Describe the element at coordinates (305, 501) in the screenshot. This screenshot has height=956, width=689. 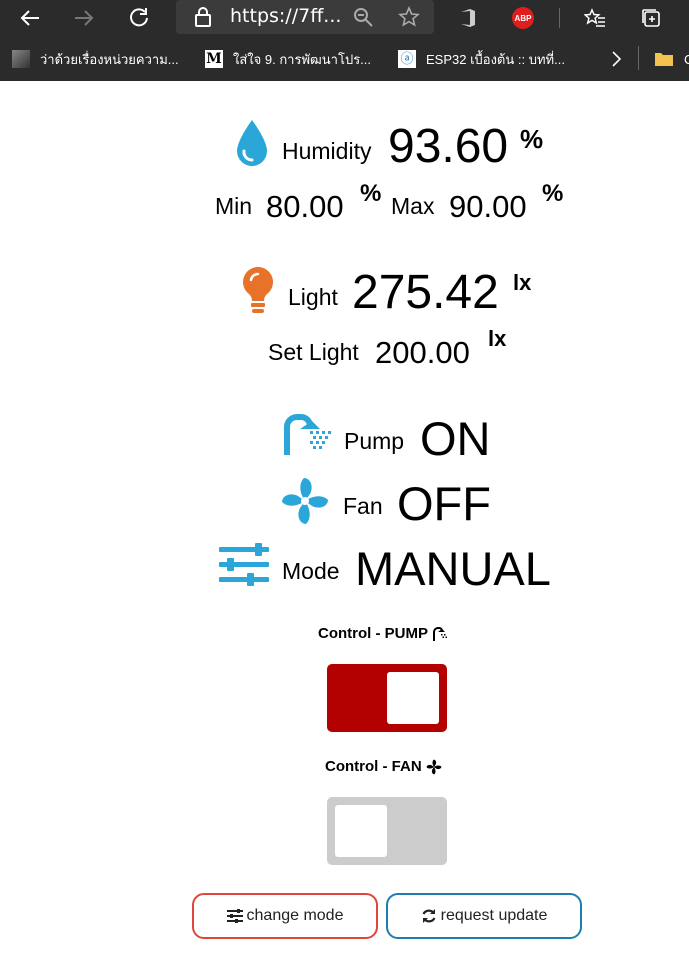
I see `fan-icon` at that location.